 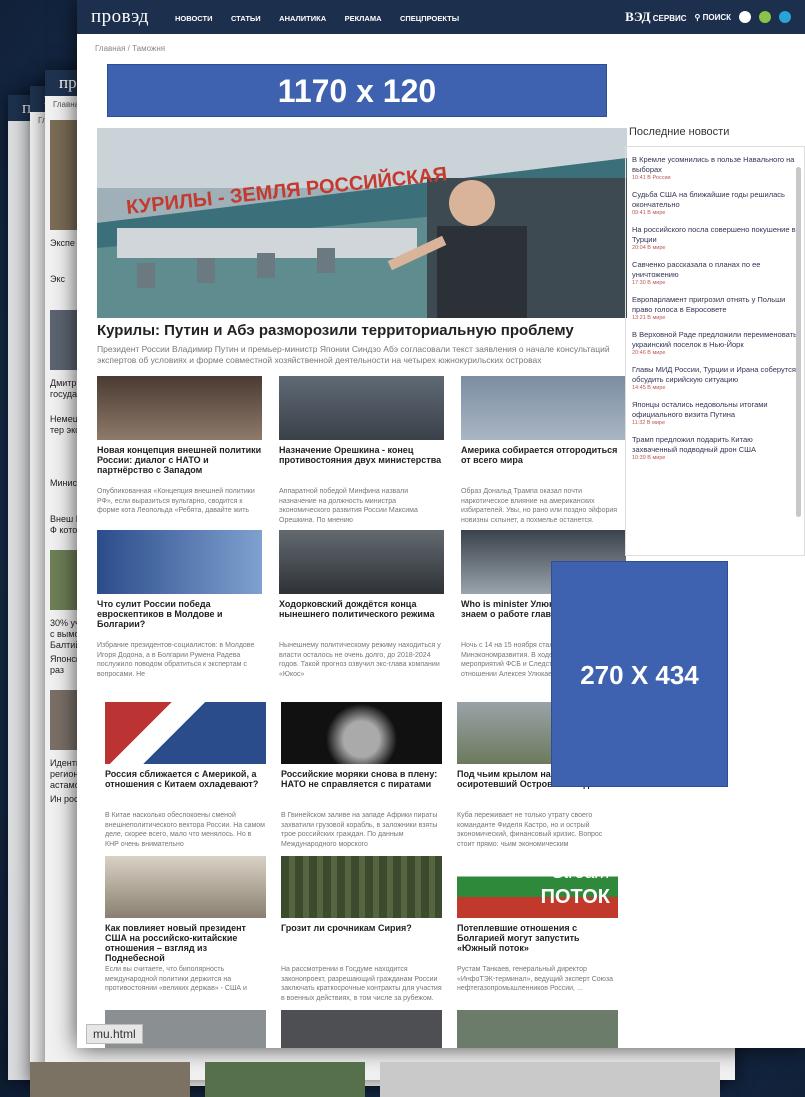 I want to click on service-link: ВЭД СЕРВИС, so click(x=655, y=17).